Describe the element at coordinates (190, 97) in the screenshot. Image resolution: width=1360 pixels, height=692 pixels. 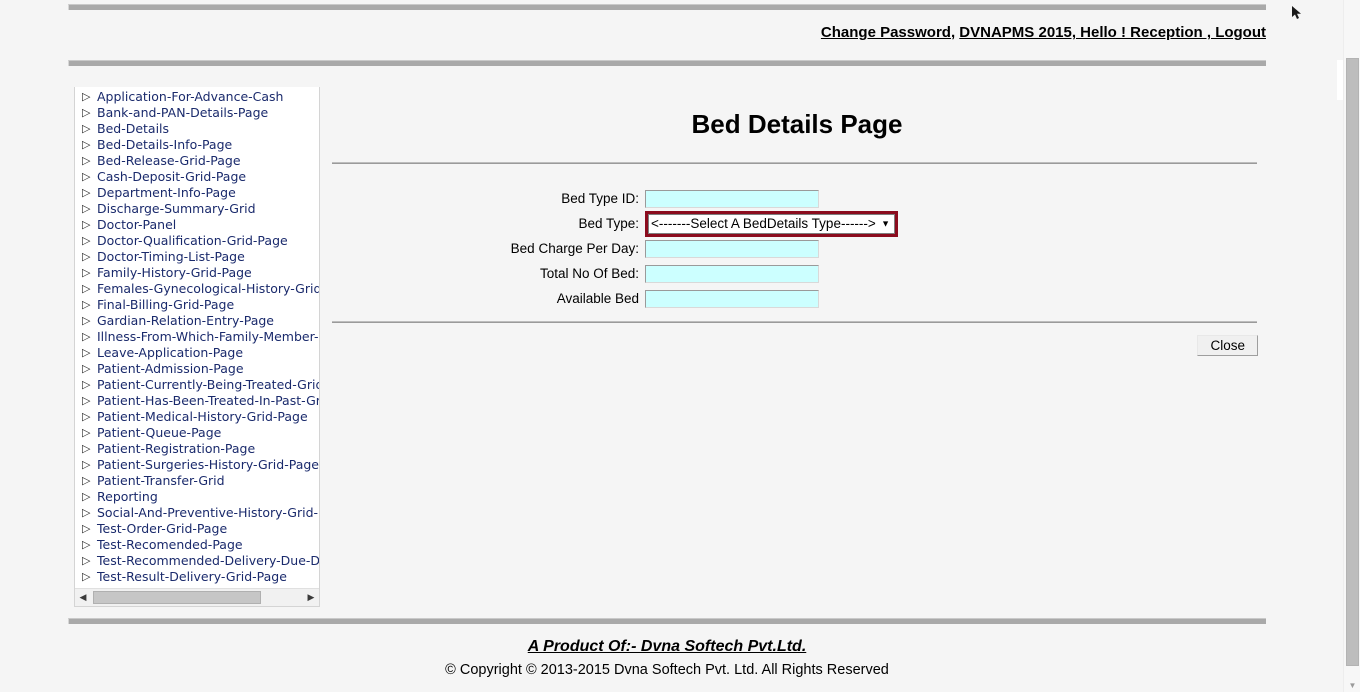
I see `sidebar-item-label: Application-For-Advance-Cash` at that location.